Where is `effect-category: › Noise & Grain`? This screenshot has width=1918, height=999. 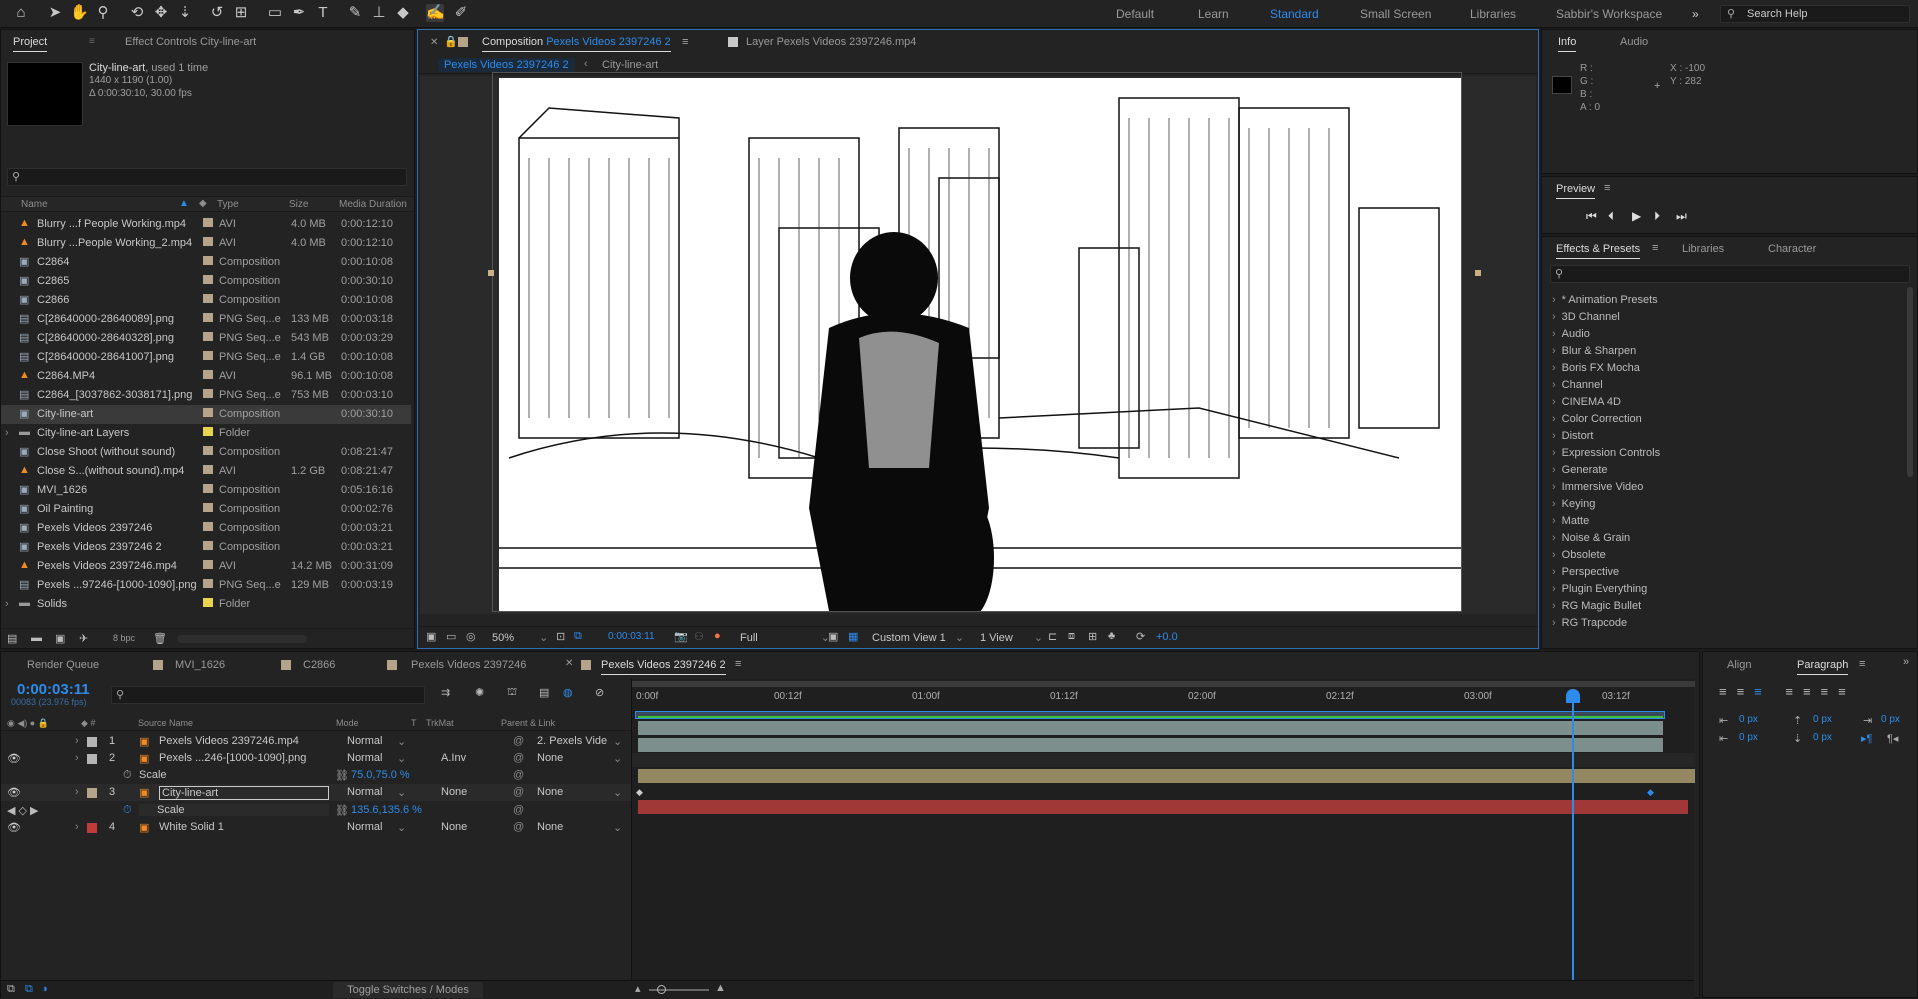 effect-category: › Noise & Grain is located at coordinates (1591, 538).